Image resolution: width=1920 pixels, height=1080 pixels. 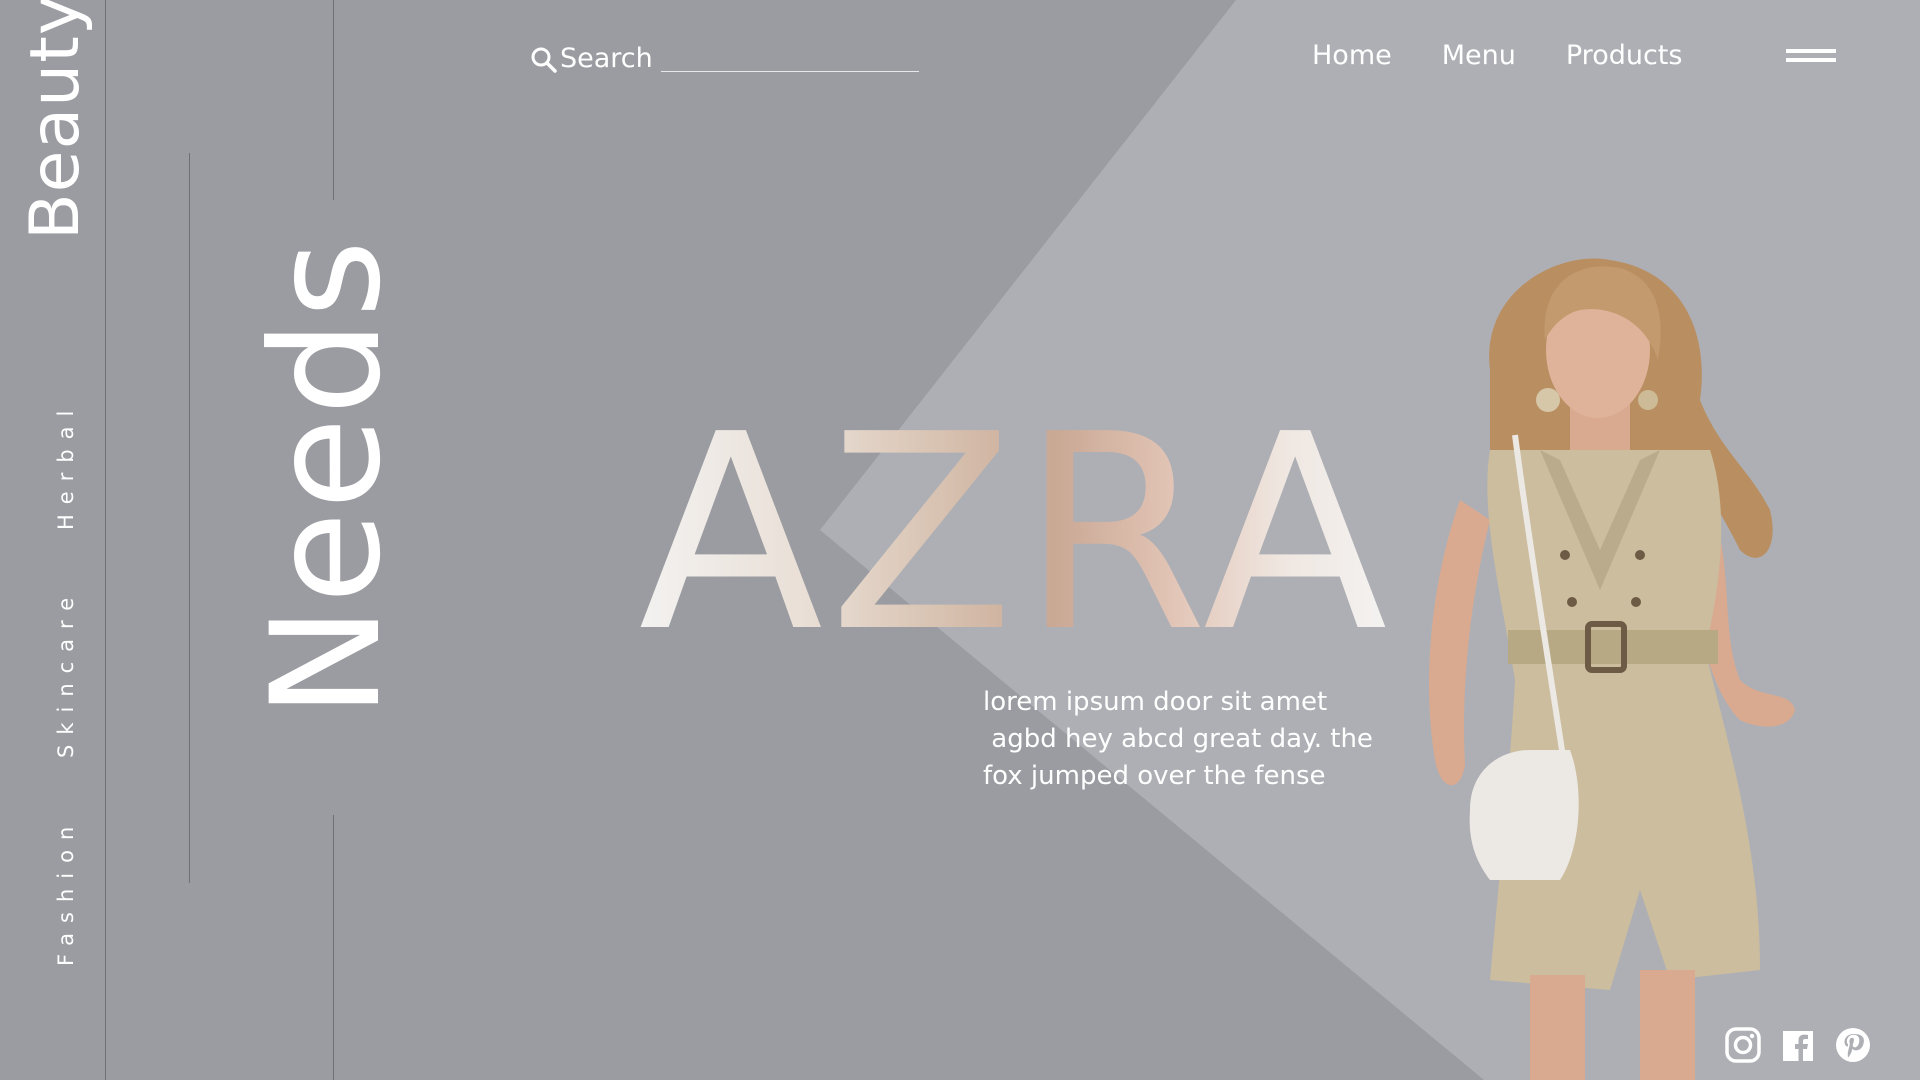 I want to click on hero-title: AZRA, so click(x=1015, y=533).